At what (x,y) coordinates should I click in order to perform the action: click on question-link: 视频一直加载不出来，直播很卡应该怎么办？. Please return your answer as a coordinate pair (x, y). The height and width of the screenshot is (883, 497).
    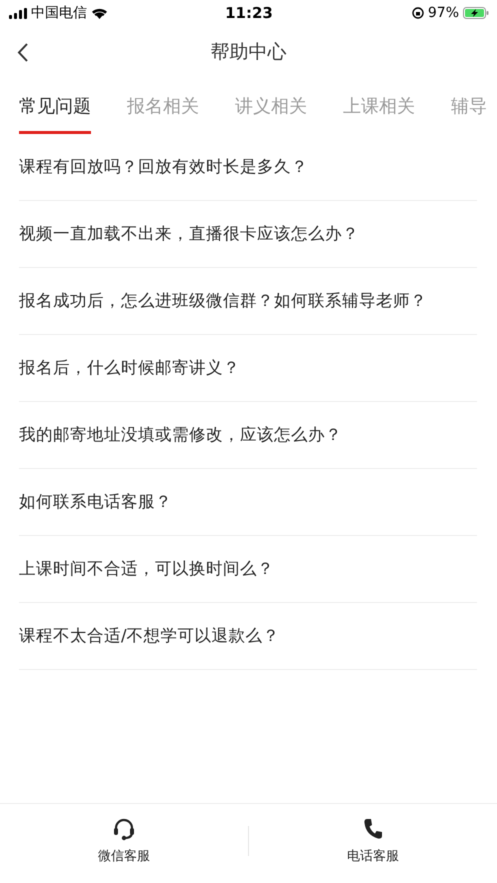
    Looking at the image, I should click on (189, 234).